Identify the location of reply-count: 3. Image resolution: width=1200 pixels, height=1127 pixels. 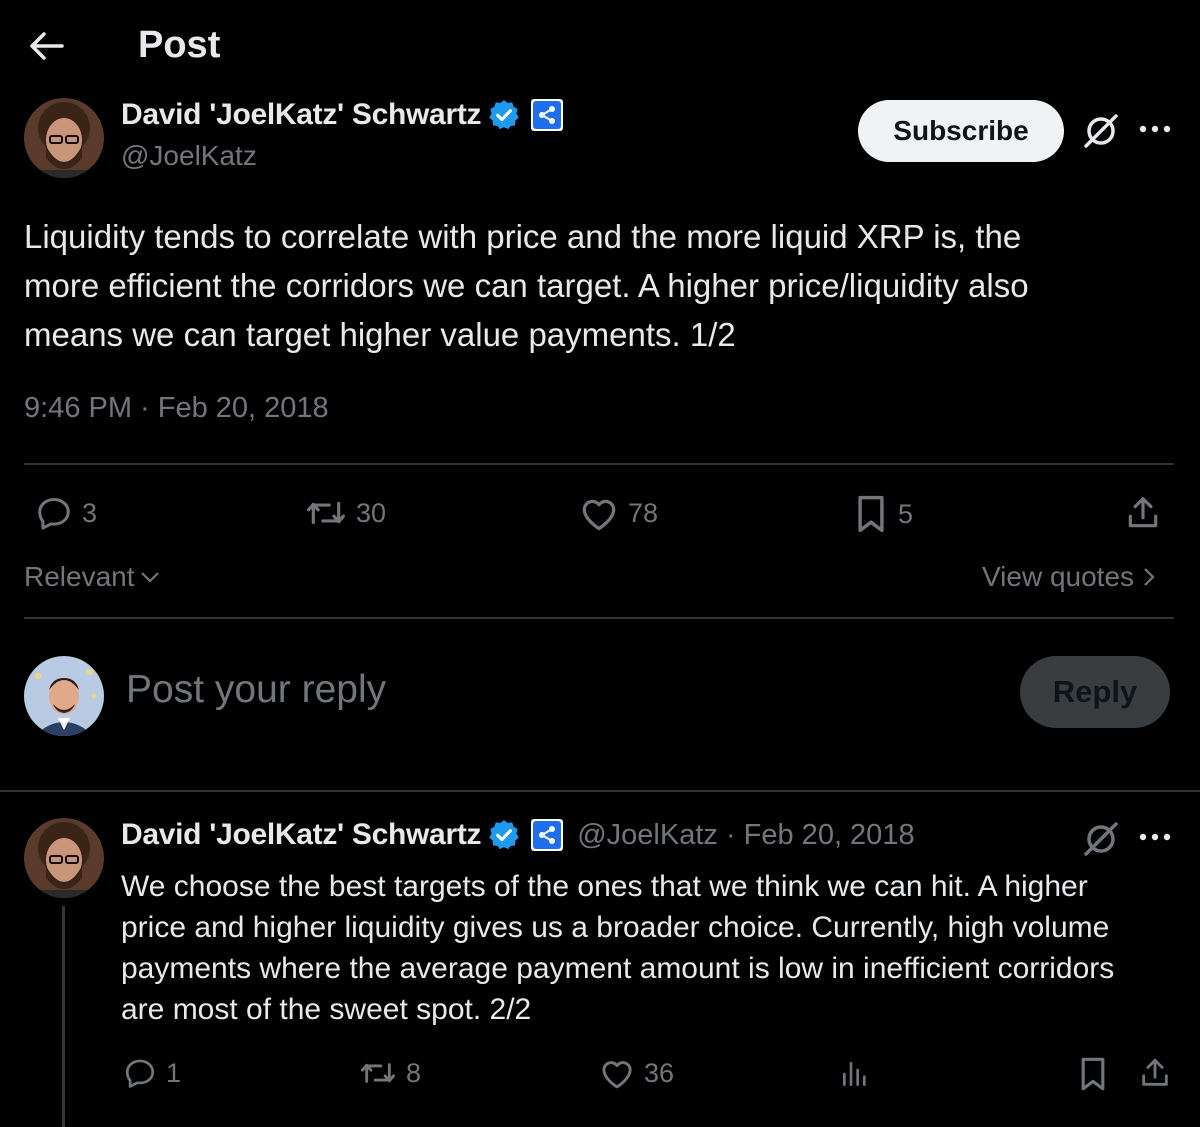
(90, 512).